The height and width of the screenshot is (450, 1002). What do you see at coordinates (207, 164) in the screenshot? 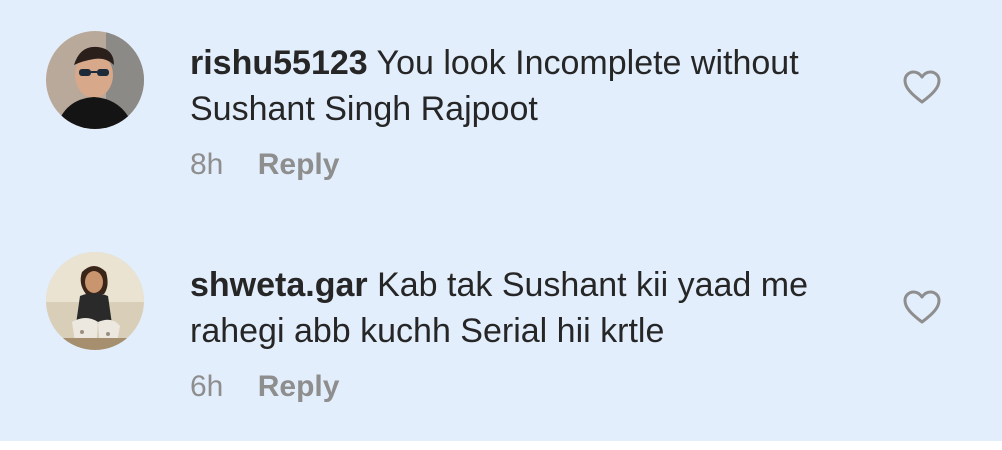
I see `comment-timestamp: 8h` at bounding box center [207, 164].